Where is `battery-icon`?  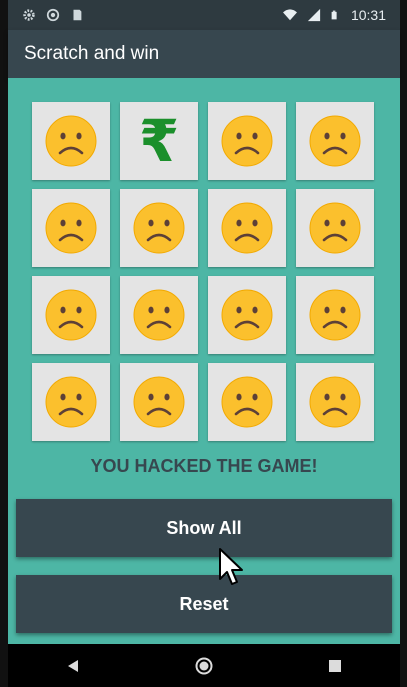 battery-icon is located at coordinates (334, 15).